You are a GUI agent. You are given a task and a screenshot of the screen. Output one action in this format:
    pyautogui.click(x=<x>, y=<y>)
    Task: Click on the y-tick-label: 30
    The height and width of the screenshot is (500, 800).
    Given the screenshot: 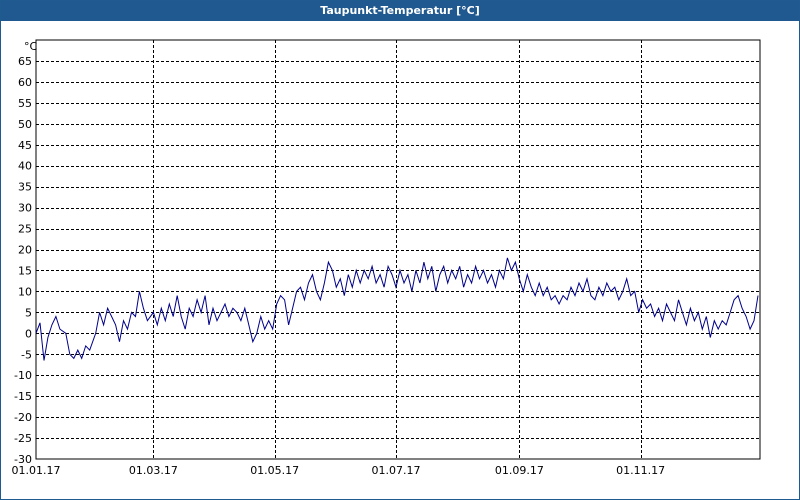 What is the action you would take?
    pyautogui.click(x=25, y=208)
    